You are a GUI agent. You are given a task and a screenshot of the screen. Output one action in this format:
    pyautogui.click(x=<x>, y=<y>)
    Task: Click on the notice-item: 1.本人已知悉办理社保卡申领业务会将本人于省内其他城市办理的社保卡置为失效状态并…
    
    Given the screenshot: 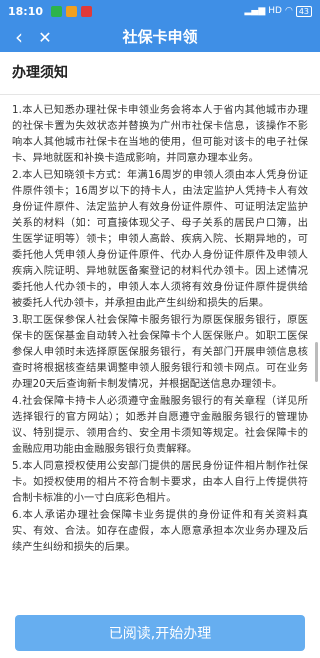 What is the action you would take?
    pyautogui.click(x=160, y=134)
    